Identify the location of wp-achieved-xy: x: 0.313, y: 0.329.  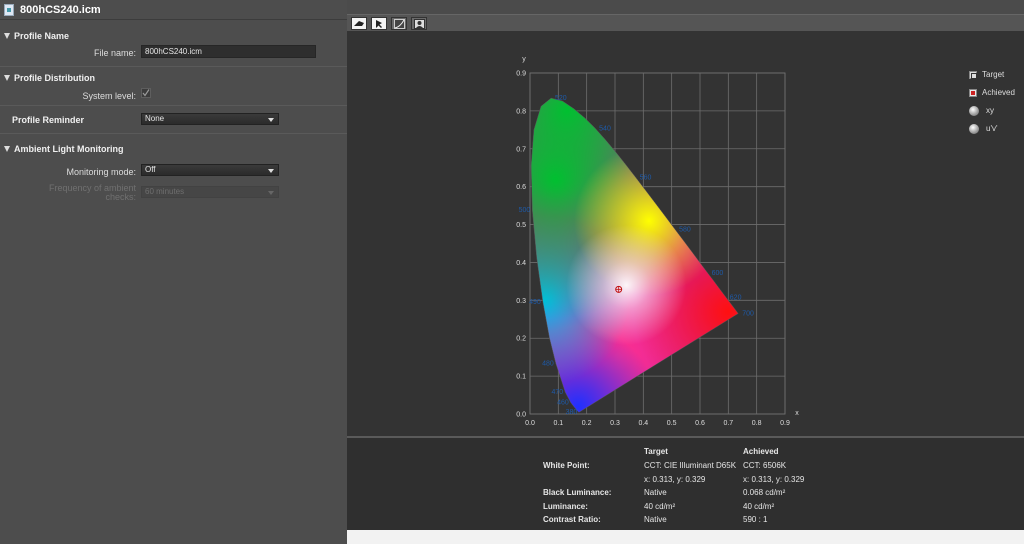
(774, 479).